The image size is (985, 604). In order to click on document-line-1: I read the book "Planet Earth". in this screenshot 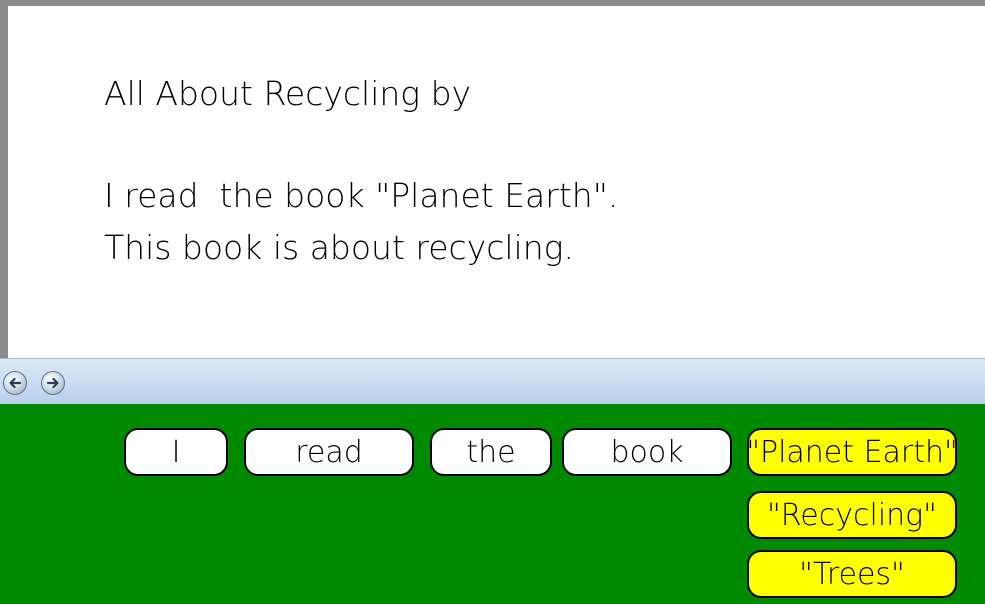, I will do `click(361, 195)`.